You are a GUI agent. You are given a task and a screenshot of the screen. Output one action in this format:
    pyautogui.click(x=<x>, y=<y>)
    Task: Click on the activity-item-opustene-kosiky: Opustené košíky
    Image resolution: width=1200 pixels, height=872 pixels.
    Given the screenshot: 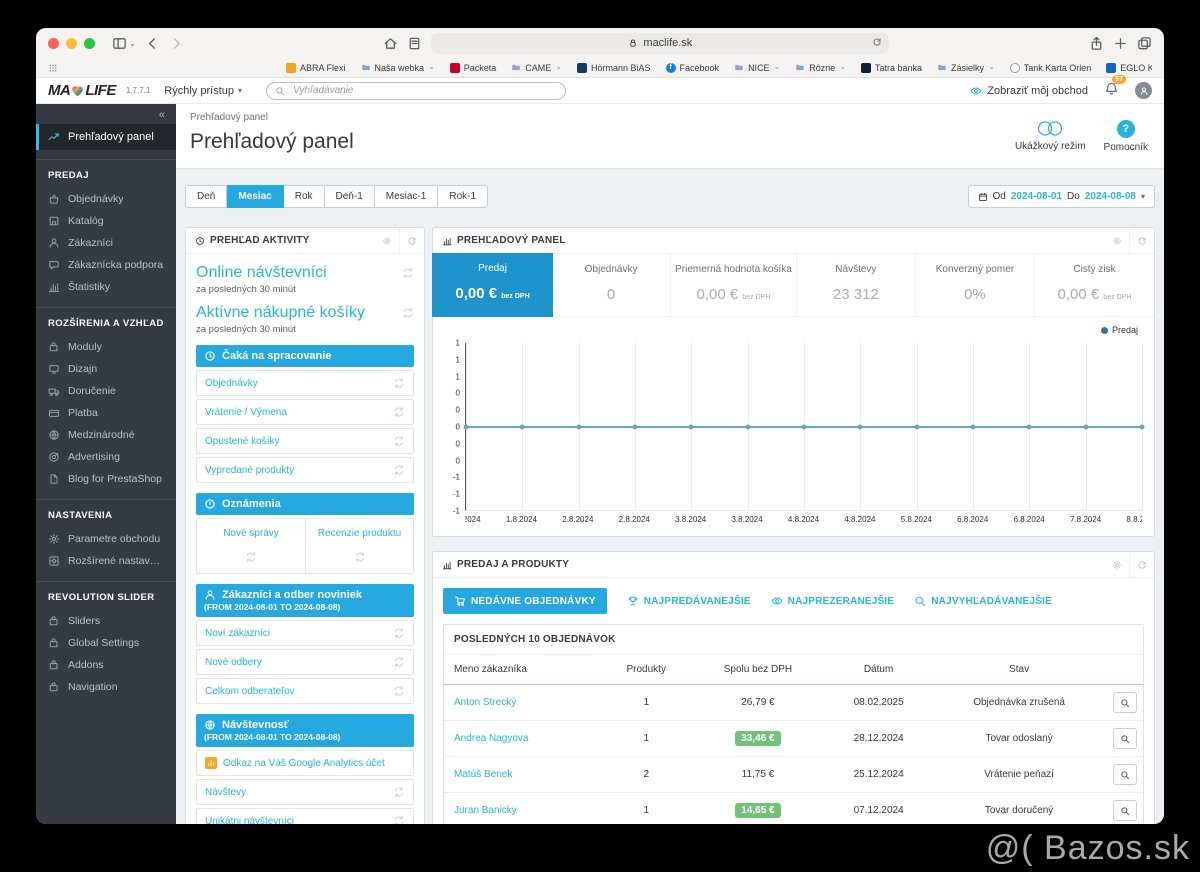 What is the action you would take?
    pyautogui.click(x=305, y=441)
    